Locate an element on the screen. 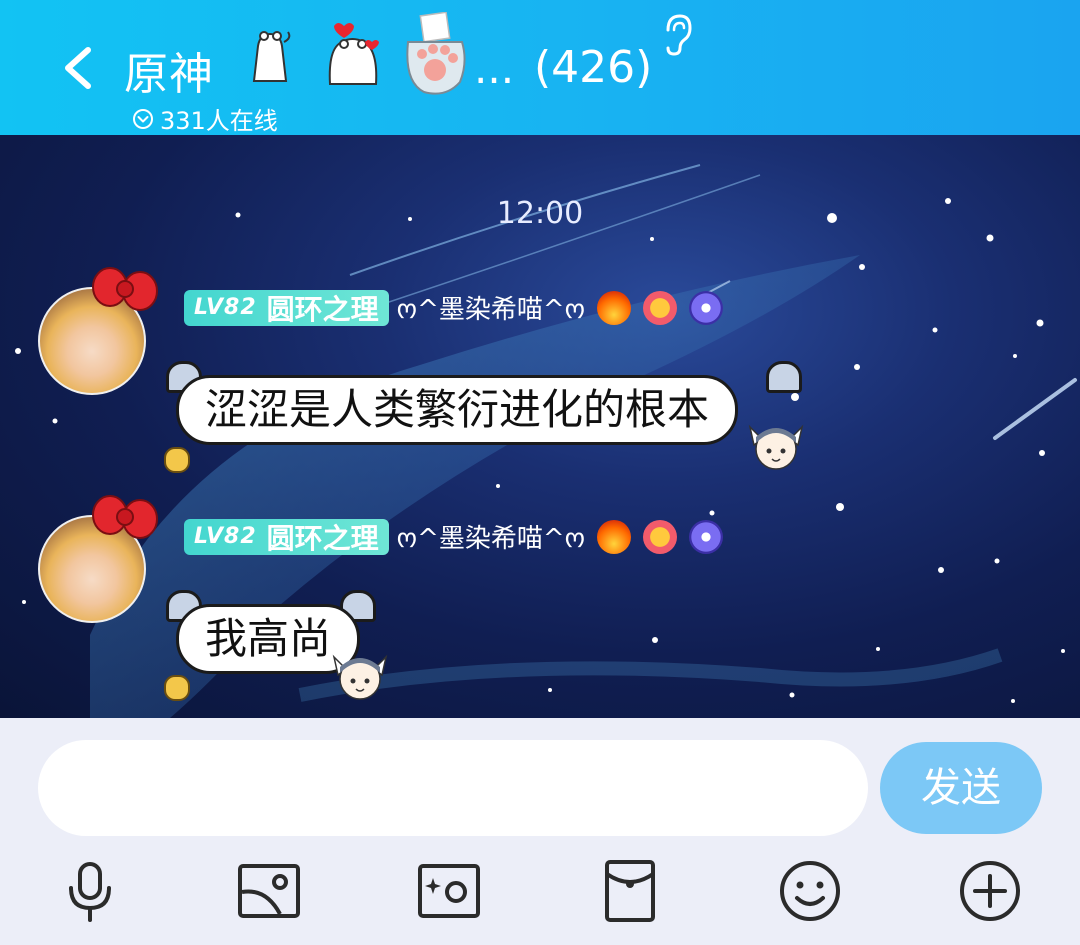  message-bubble: 涩涩是人类繁衍进化的根本 is located at coordinates (457, 410).